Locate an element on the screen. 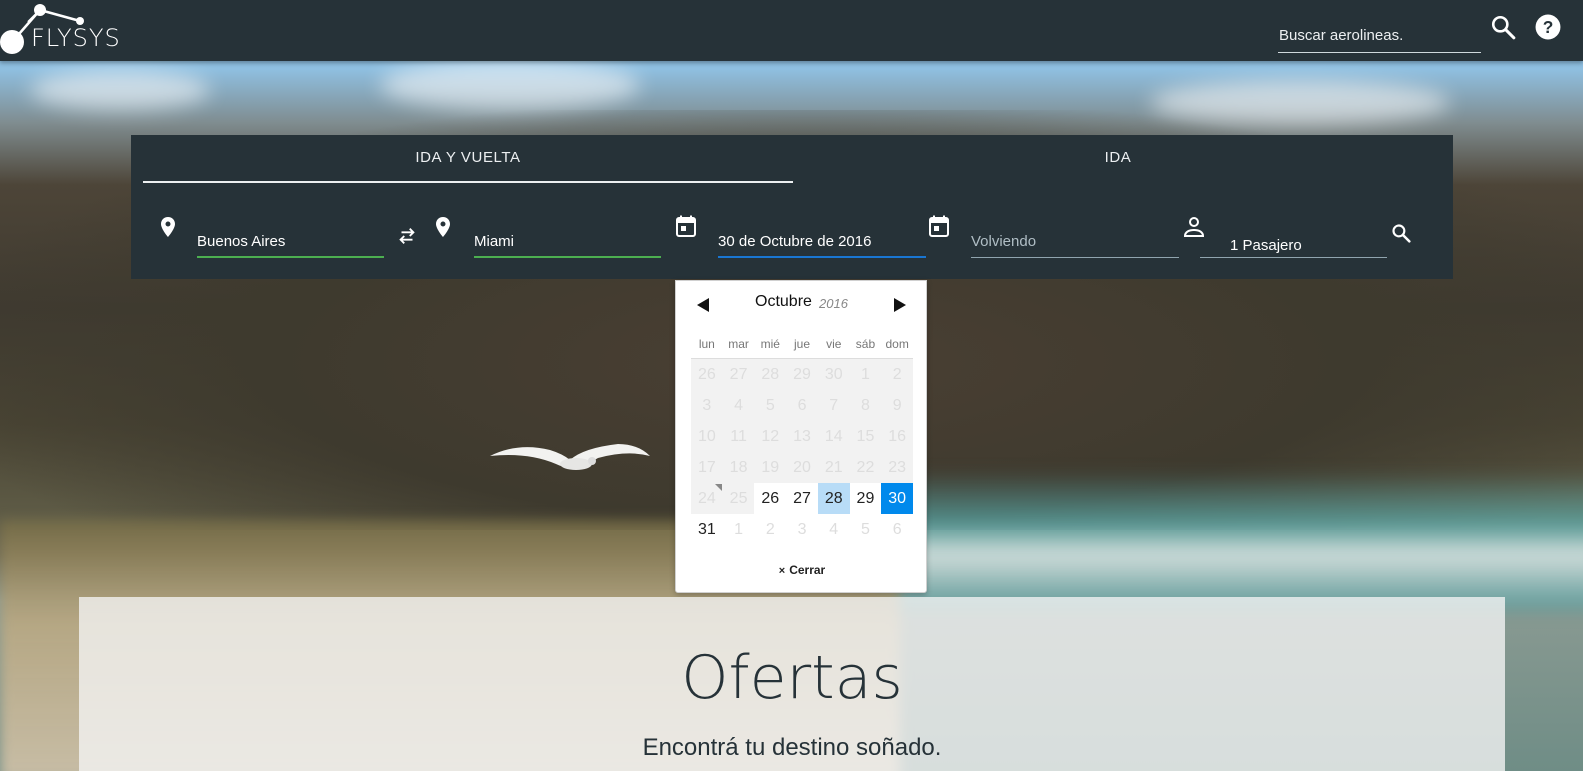 Image resolution: width=1583 pixels, height=771 pixels. calendar-week-row: 31 1 2 3 4 5 6 is located at coordinates (802, 529).